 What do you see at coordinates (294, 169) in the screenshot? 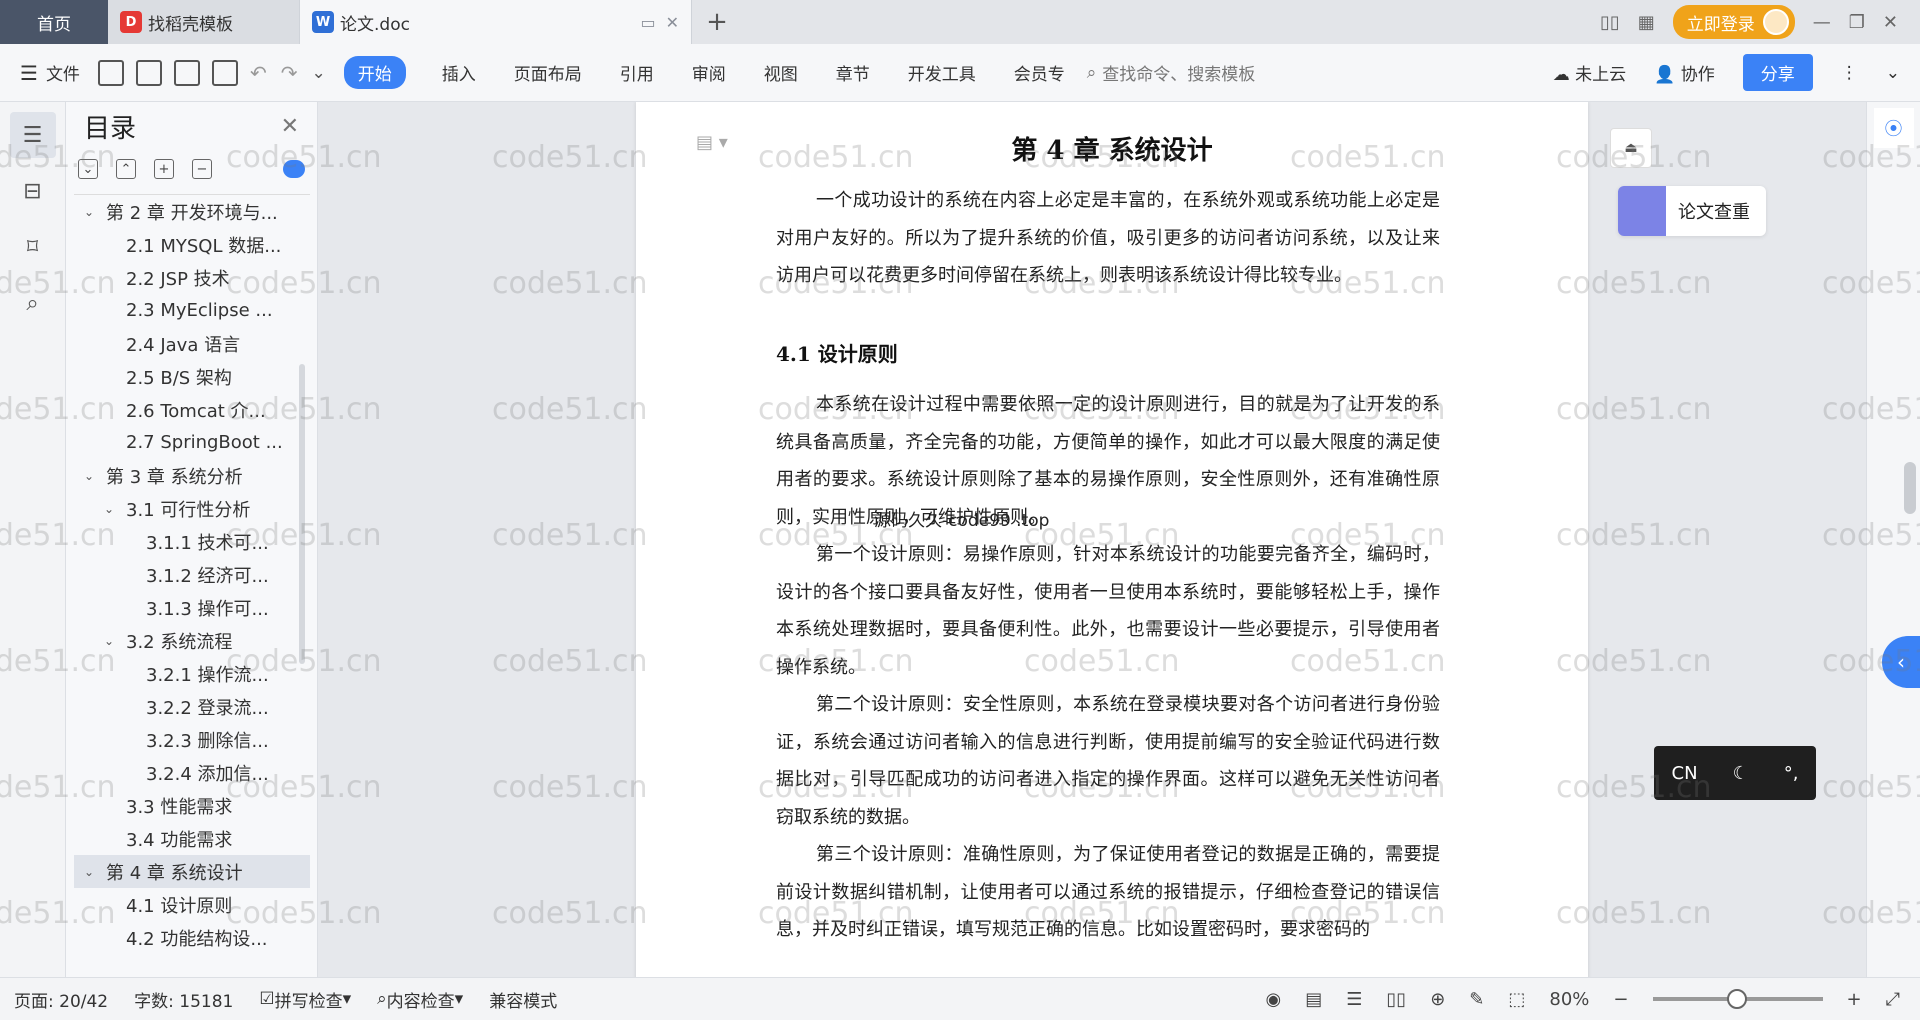
I see `ai-toggle-icon` at bounding box center [294, 169].